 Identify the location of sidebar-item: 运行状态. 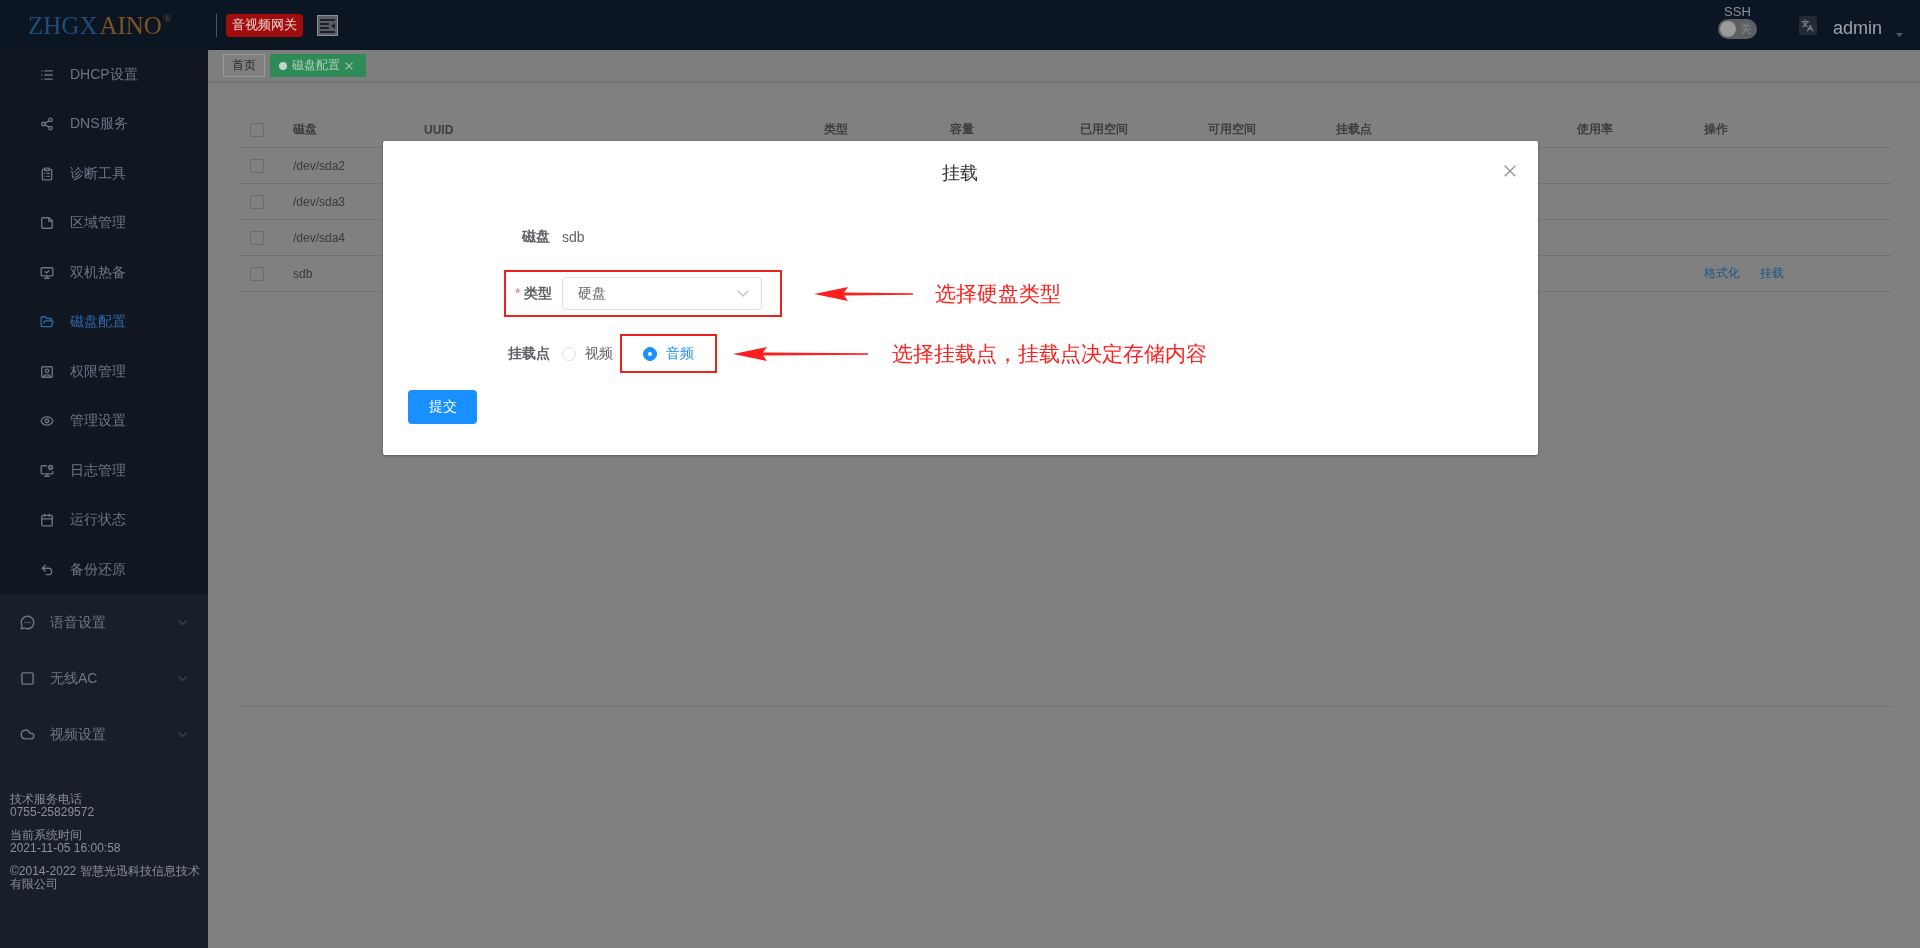
(104, 520).